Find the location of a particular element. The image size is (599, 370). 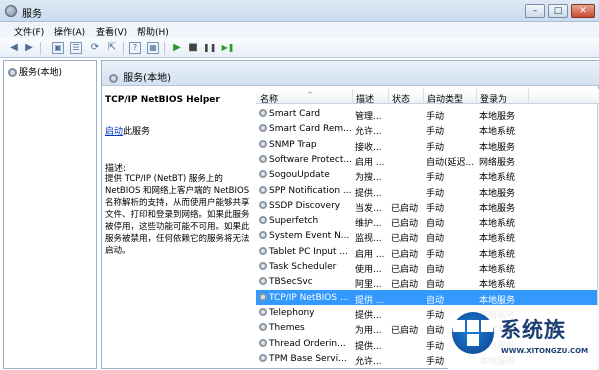

brand-url: WWW.XITONGZU.COM is located at coordinates (545, 351).